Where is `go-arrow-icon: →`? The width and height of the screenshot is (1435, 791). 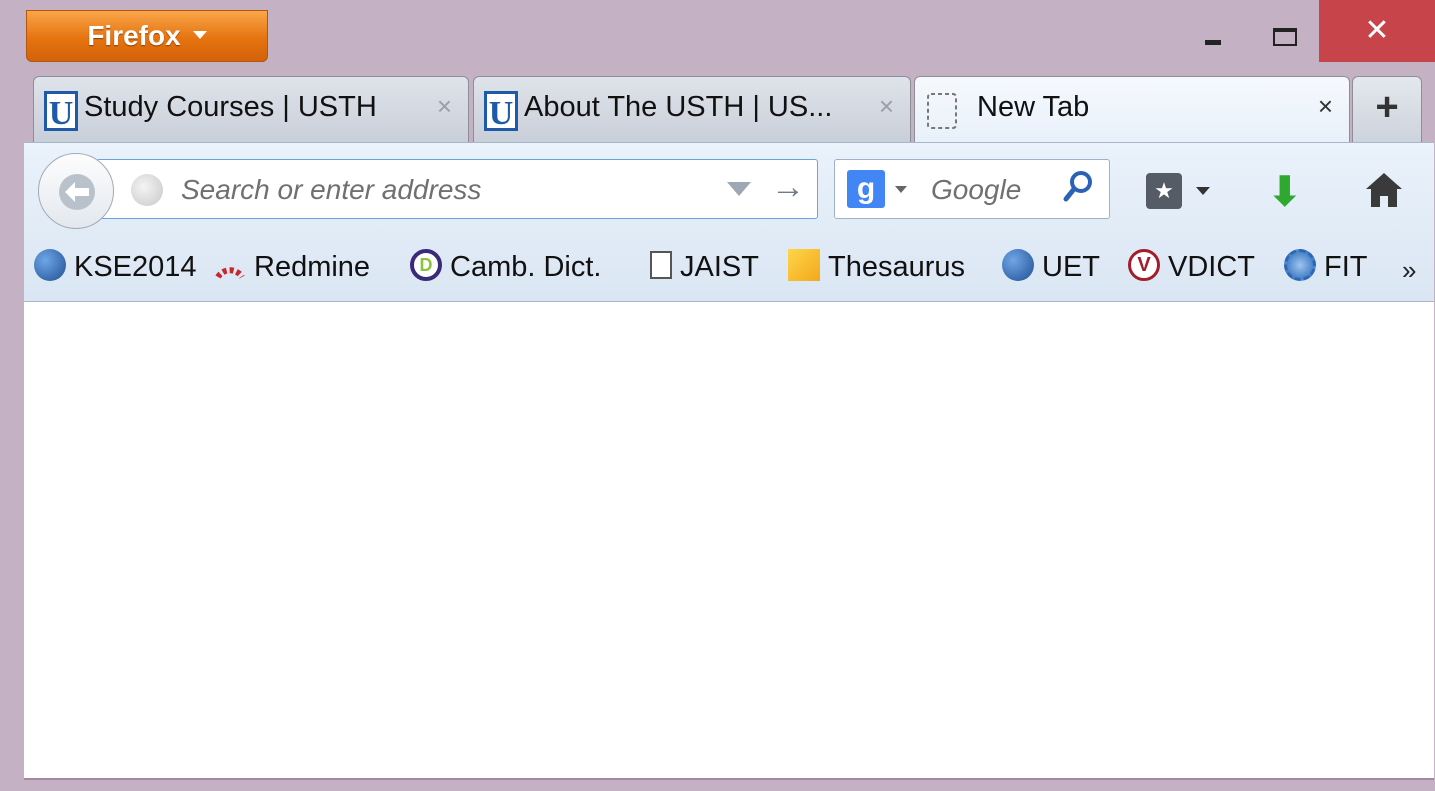
go-arrow-icon: → is located at coordinates (788, 187).